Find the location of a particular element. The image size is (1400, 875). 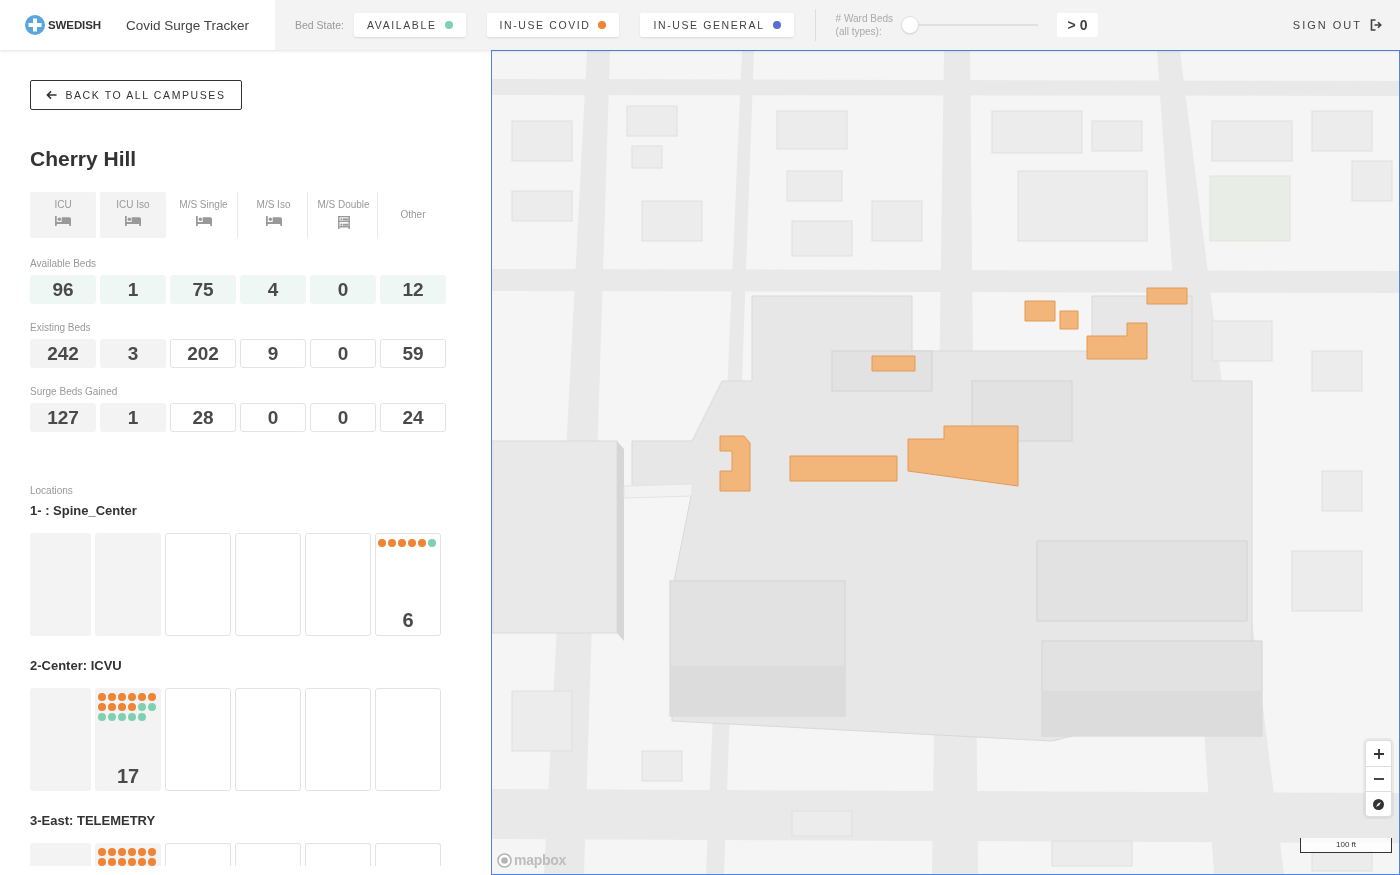

bed-count-cell: 24 is located at coordinates (413, 417).